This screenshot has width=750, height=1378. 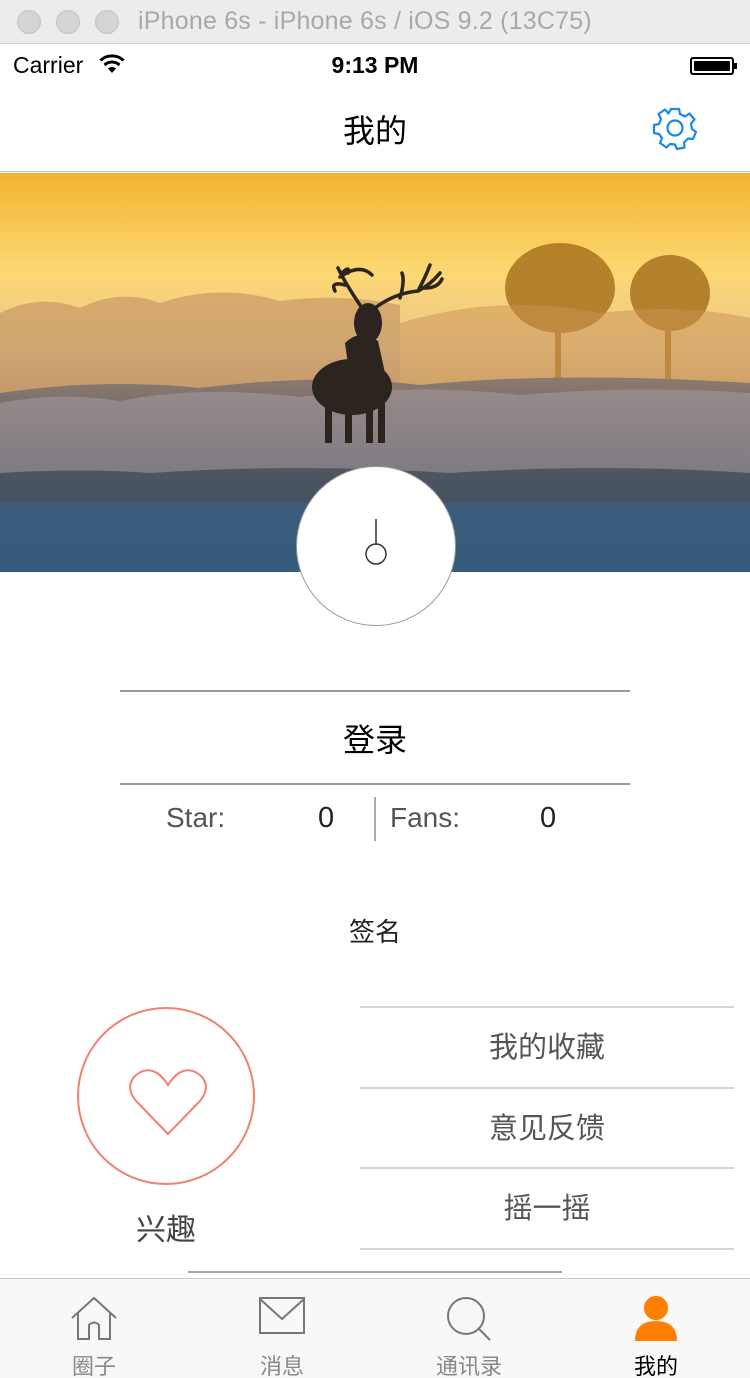 I want to click on fans-value: 0, so click(x=548, y=818).